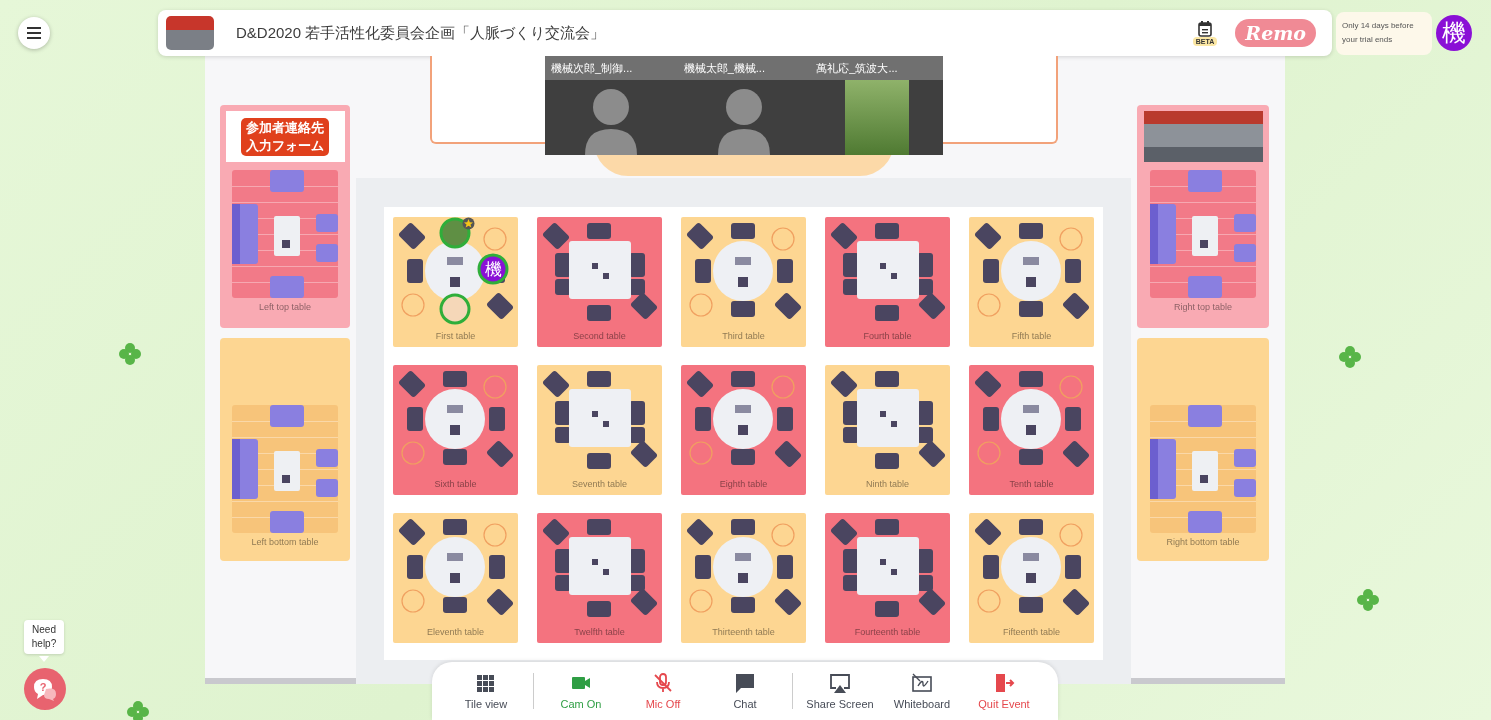  Describe the element at coordinates (887, 484) in the screenshot. I see `table-label: Ninth table` at that location.